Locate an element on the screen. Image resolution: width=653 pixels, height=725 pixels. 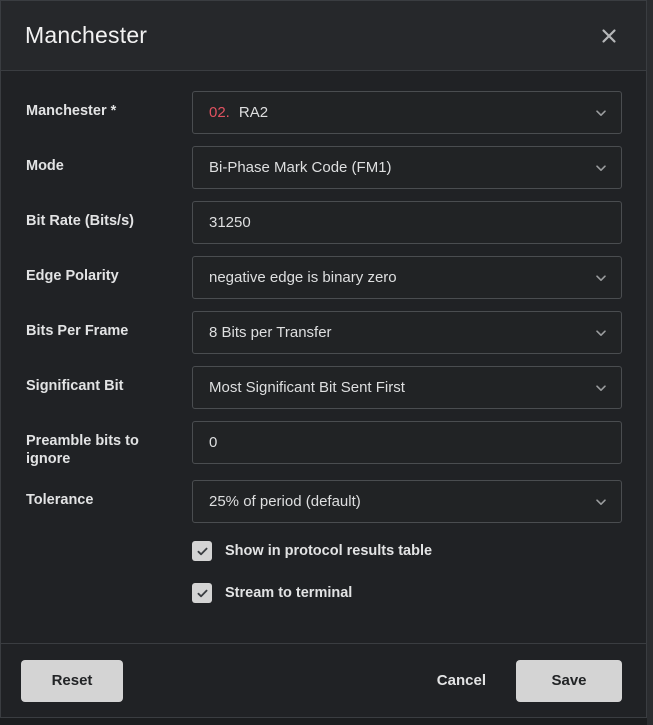
value-bit-rate: 31250 is located at coordinates (230, 222).